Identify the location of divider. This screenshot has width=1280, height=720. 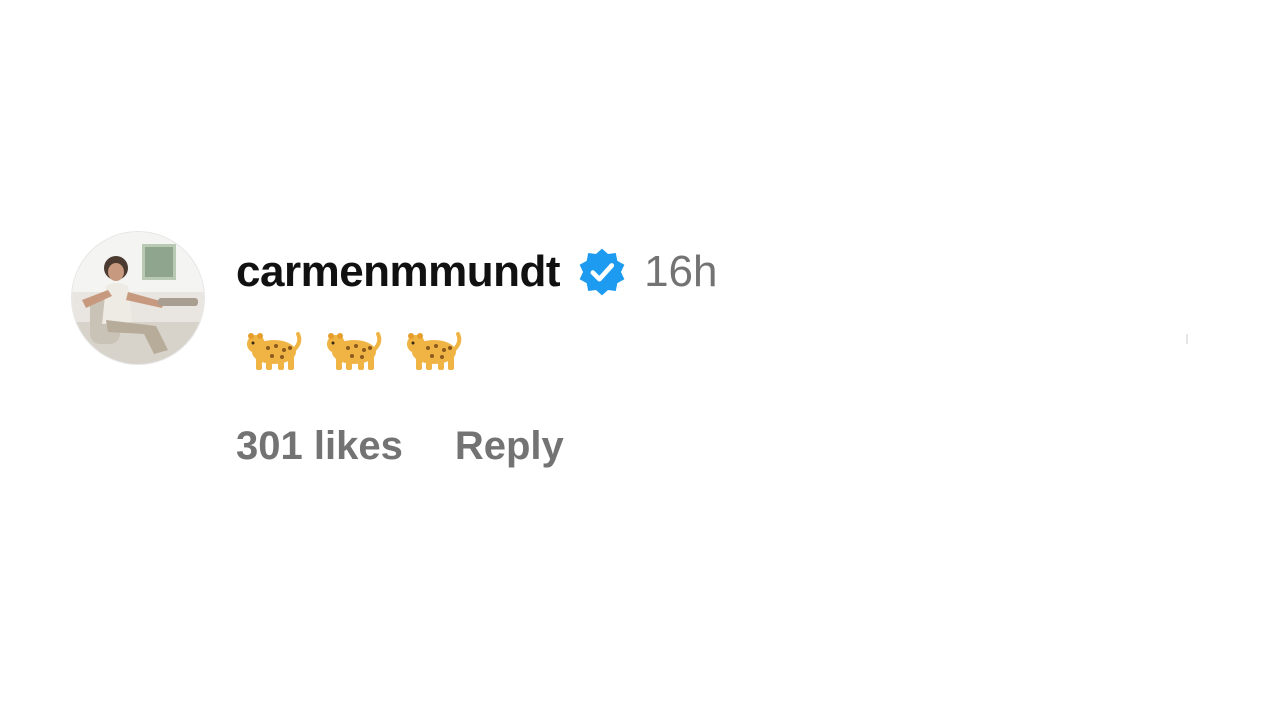
(1187, 339).